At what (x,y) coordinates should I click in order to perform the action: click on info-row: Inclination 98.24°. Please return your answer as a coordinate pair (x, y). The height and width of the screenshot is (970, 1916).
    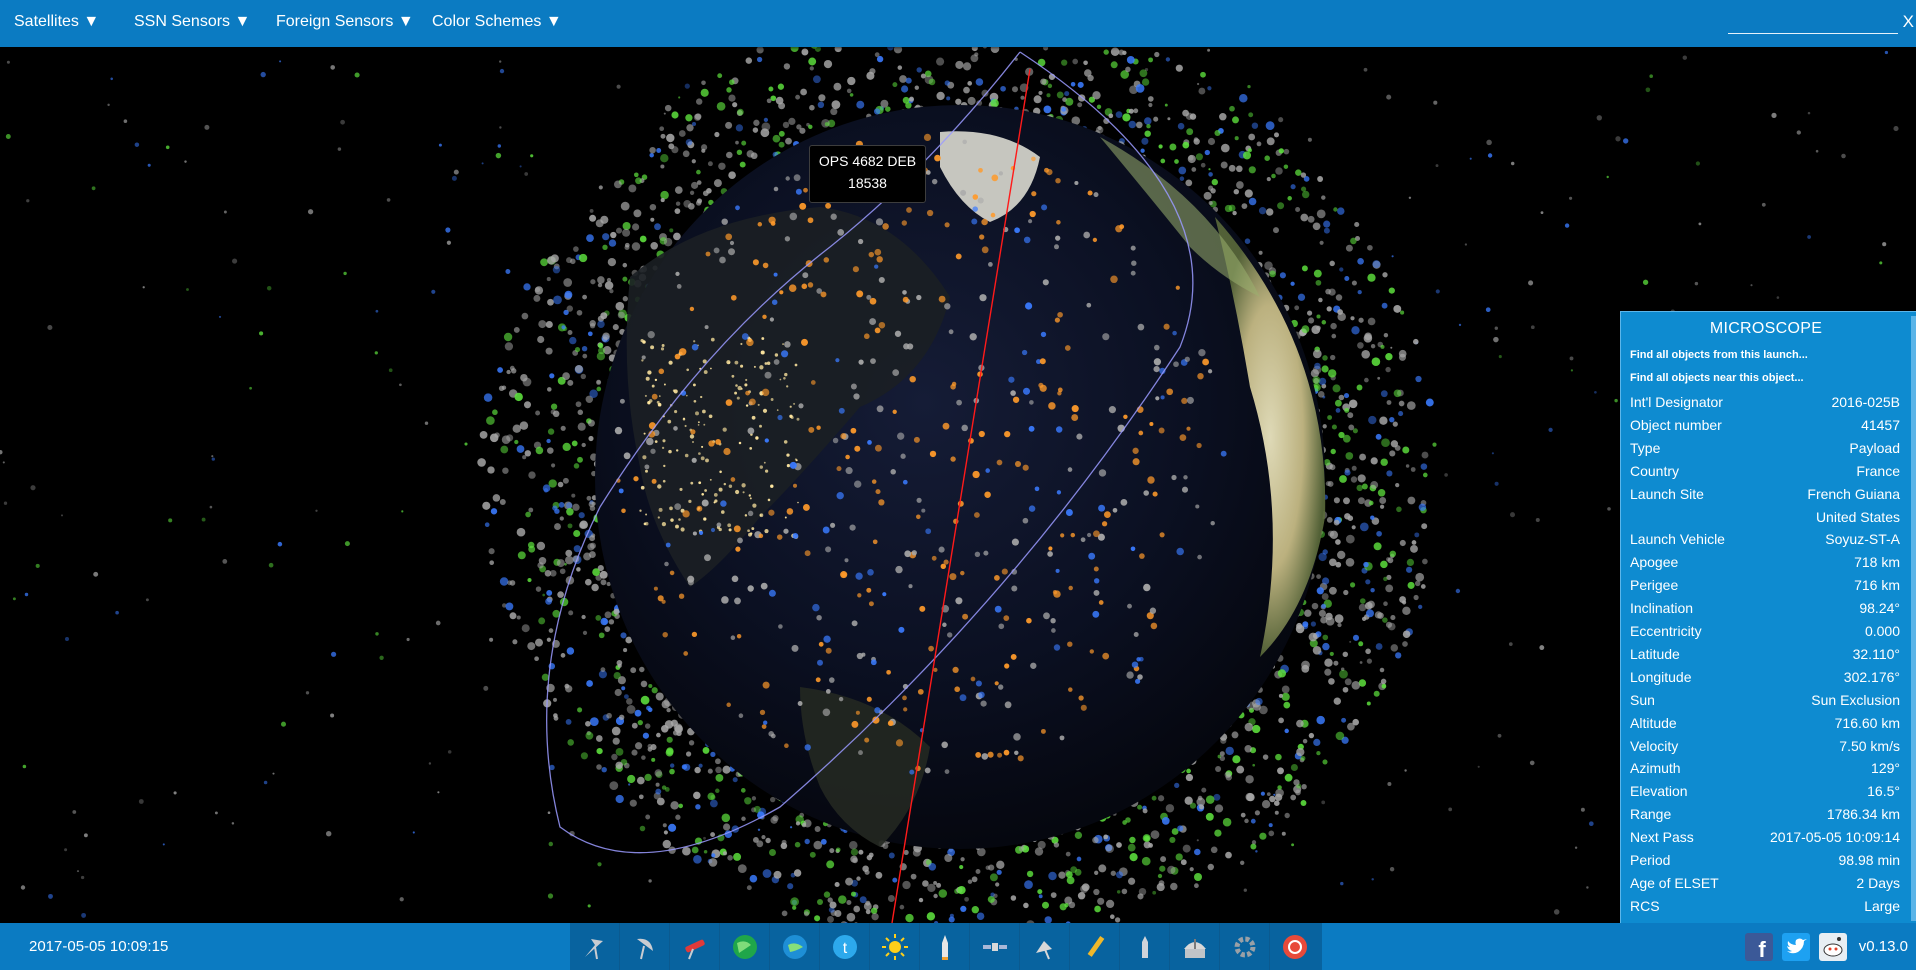
    Looking at the image, I should click on (1765, 610).